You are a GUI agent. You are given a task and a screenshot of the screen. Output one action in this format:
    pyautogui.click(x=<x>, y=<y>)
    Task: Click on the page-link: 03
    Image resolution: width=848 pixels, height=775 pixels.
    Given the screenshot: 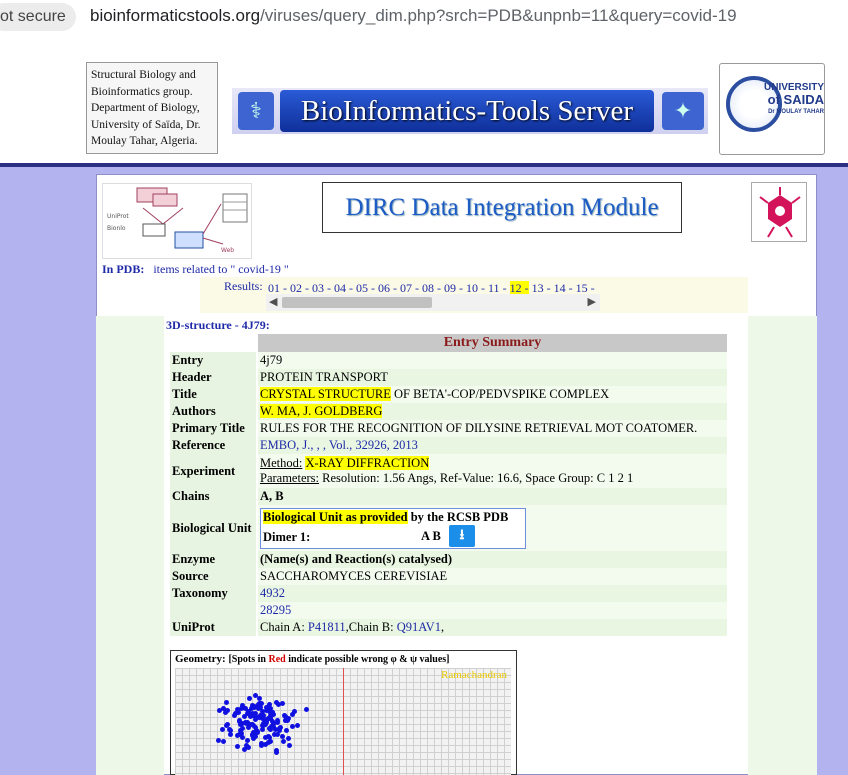 What is the action you would take?
    pyautogui.click(x=318, y=288)
    